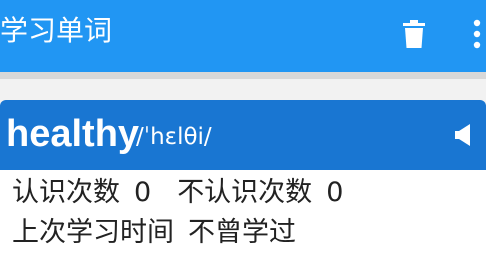 This screenshot has width=486, height=261. Describe the element at coordinates (56, 30) in the screenshot. I see `page-title: 学习单词` at that location.